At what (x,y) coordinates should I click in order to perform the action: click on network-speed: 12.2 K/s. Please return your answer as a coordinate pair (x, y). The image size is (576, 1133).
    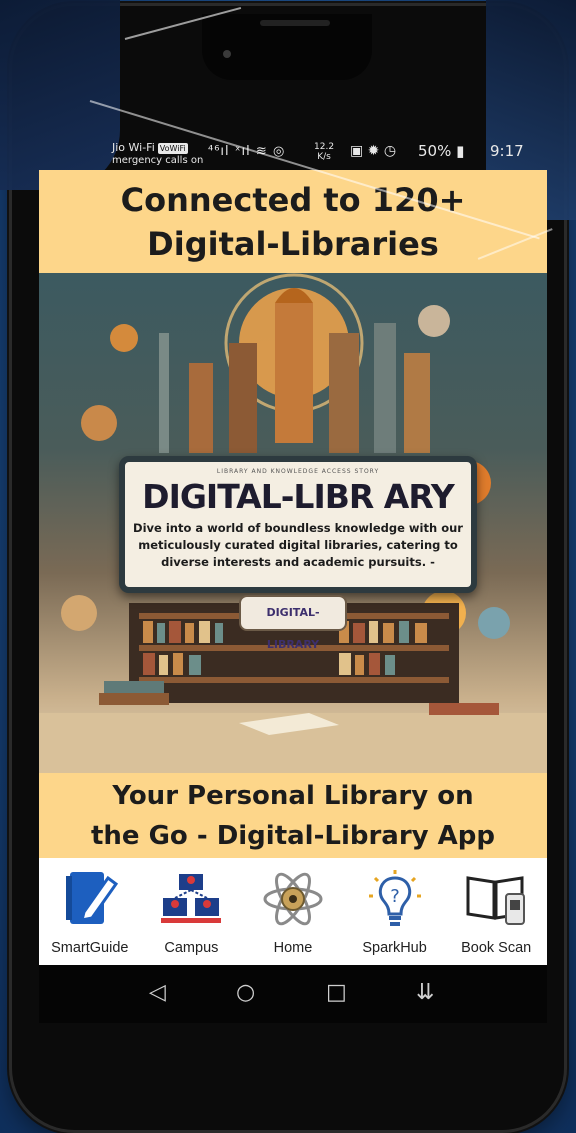
    Looking at the image, I should click on (324, 152).